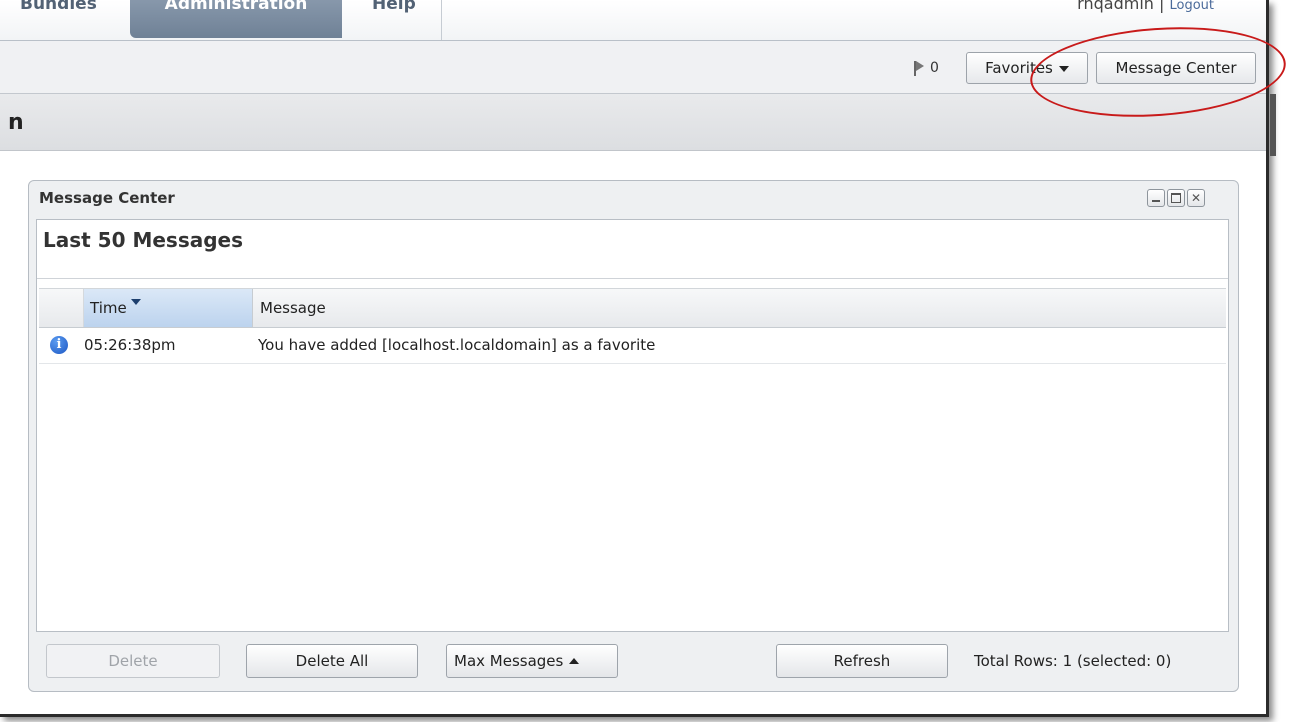 The height and width of the screenshot is (722, 1292). I want to click on maximize-button, so click(1176, 198).